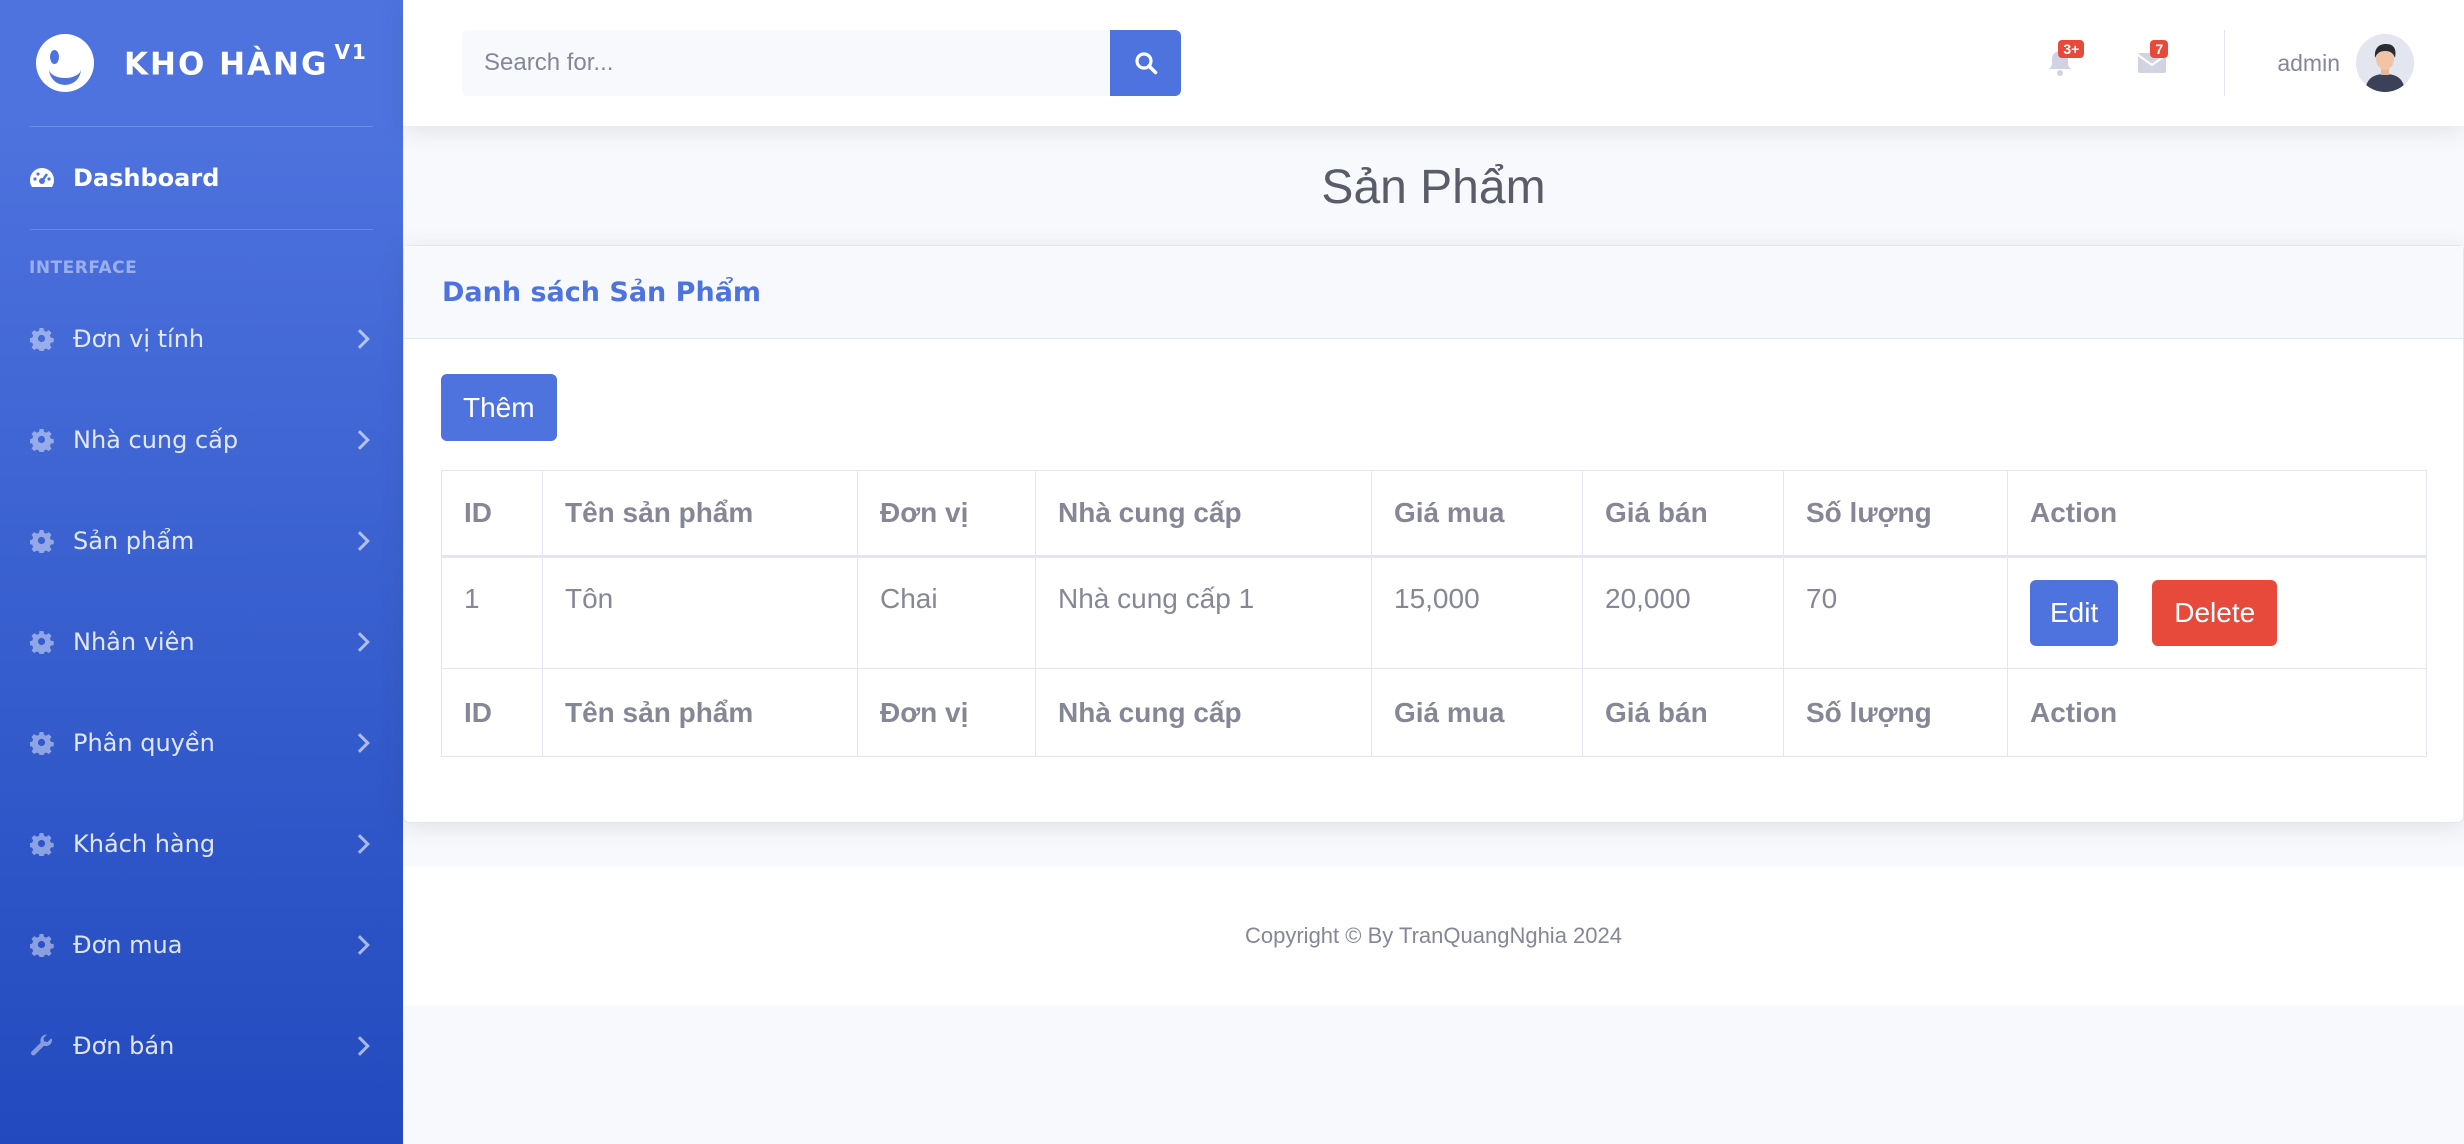  Describe the element at coordinates (1895, 712) in the screenshot. I see `column-footer: Số lượng` at that location.